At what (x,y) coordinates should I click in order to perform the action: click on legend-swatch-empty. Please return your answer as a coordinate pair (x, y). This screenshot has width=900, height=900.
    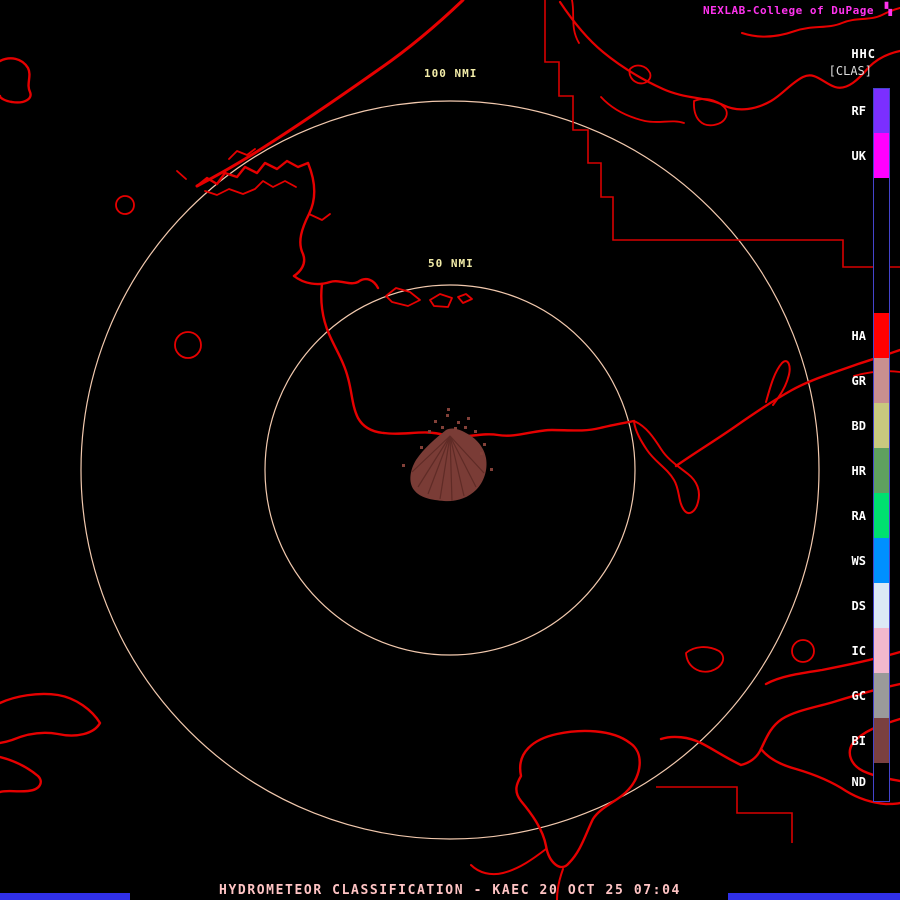
    Looking at the image, I should click on (881, 245).